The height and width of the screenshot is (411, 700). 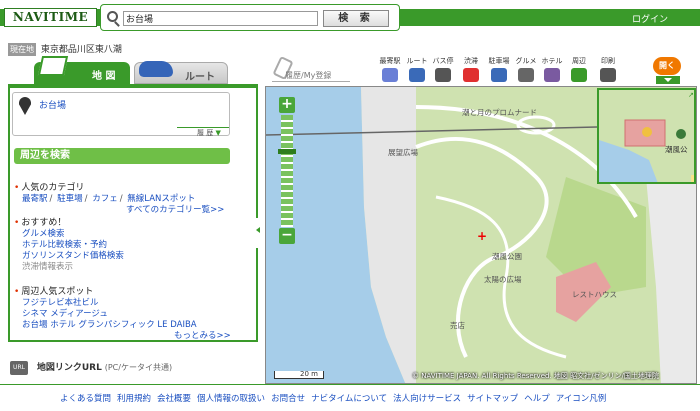 What do you see at coordinates (492, 399) in the screenshot?
I see `footer-link: サイトマップ` at bounding box center [492, 399].